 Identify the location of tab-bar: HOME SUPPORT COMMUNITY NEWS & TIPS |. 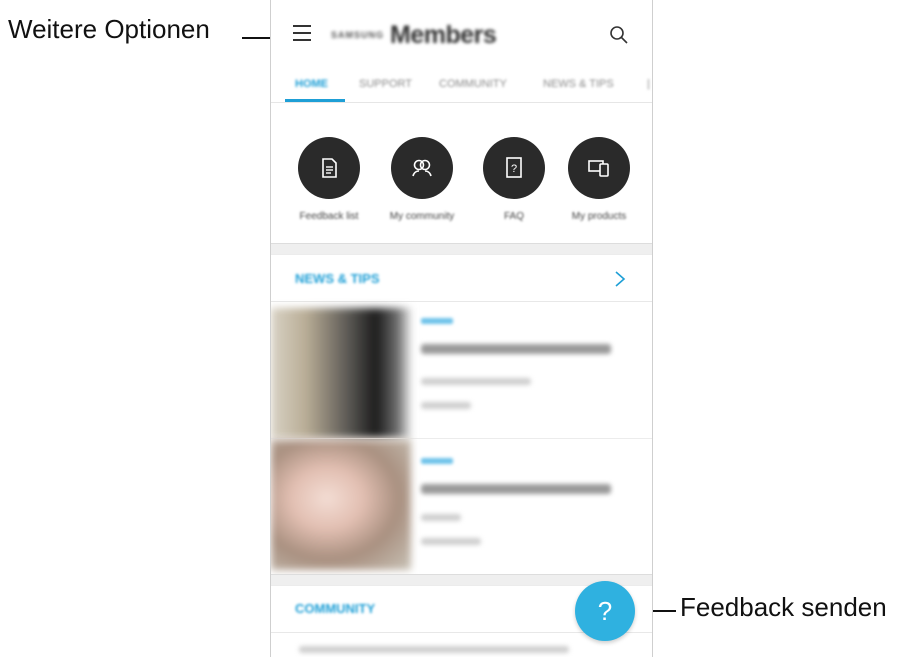
(461, 86).